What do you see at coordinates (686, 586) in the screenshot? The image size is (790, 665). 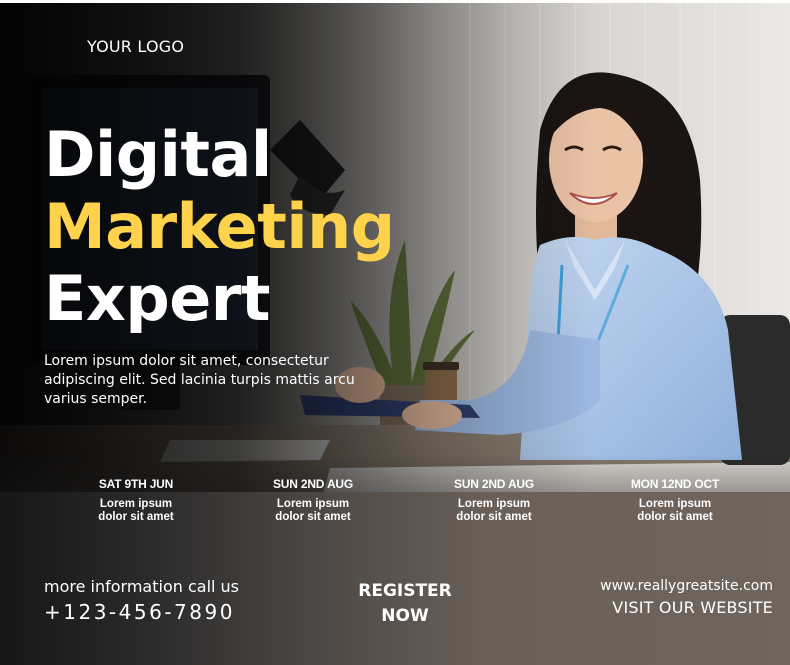 I see `website-link: www.reallygreatsite.com` at bounding box center [686, 586].